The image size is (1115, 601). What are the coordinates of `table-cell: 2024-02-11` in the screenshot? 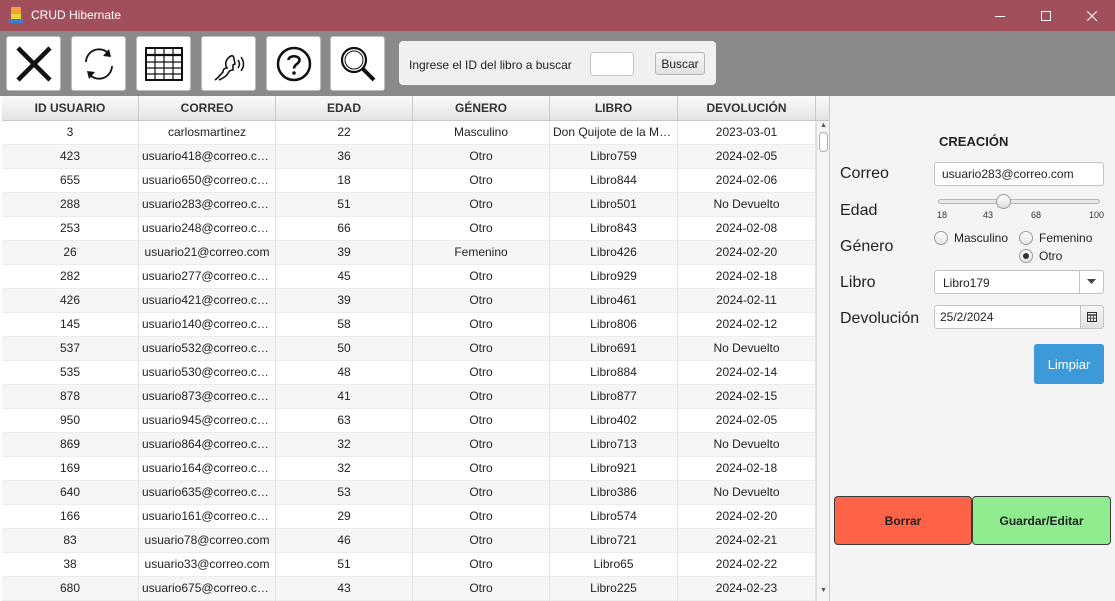 It's located at (747, 301).